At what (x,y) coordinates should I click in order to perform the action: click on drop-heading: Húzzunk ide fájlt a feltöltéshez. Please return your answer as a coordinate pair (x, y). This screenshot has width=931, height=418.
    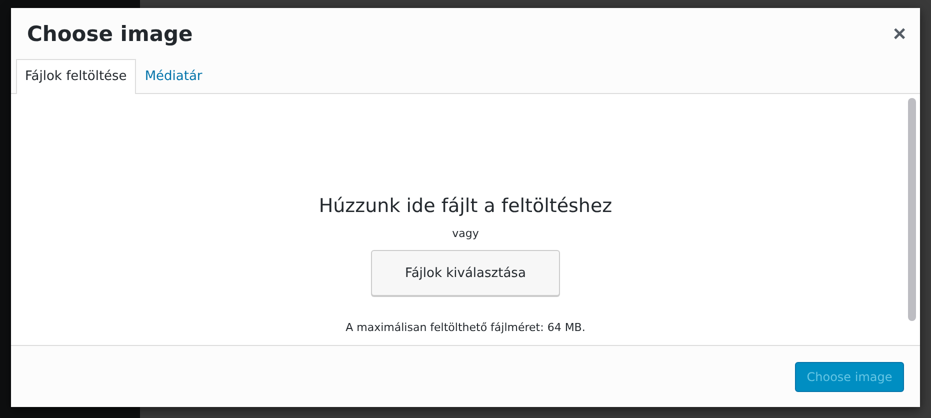
    Looking at the image, I should click on (465, 206).